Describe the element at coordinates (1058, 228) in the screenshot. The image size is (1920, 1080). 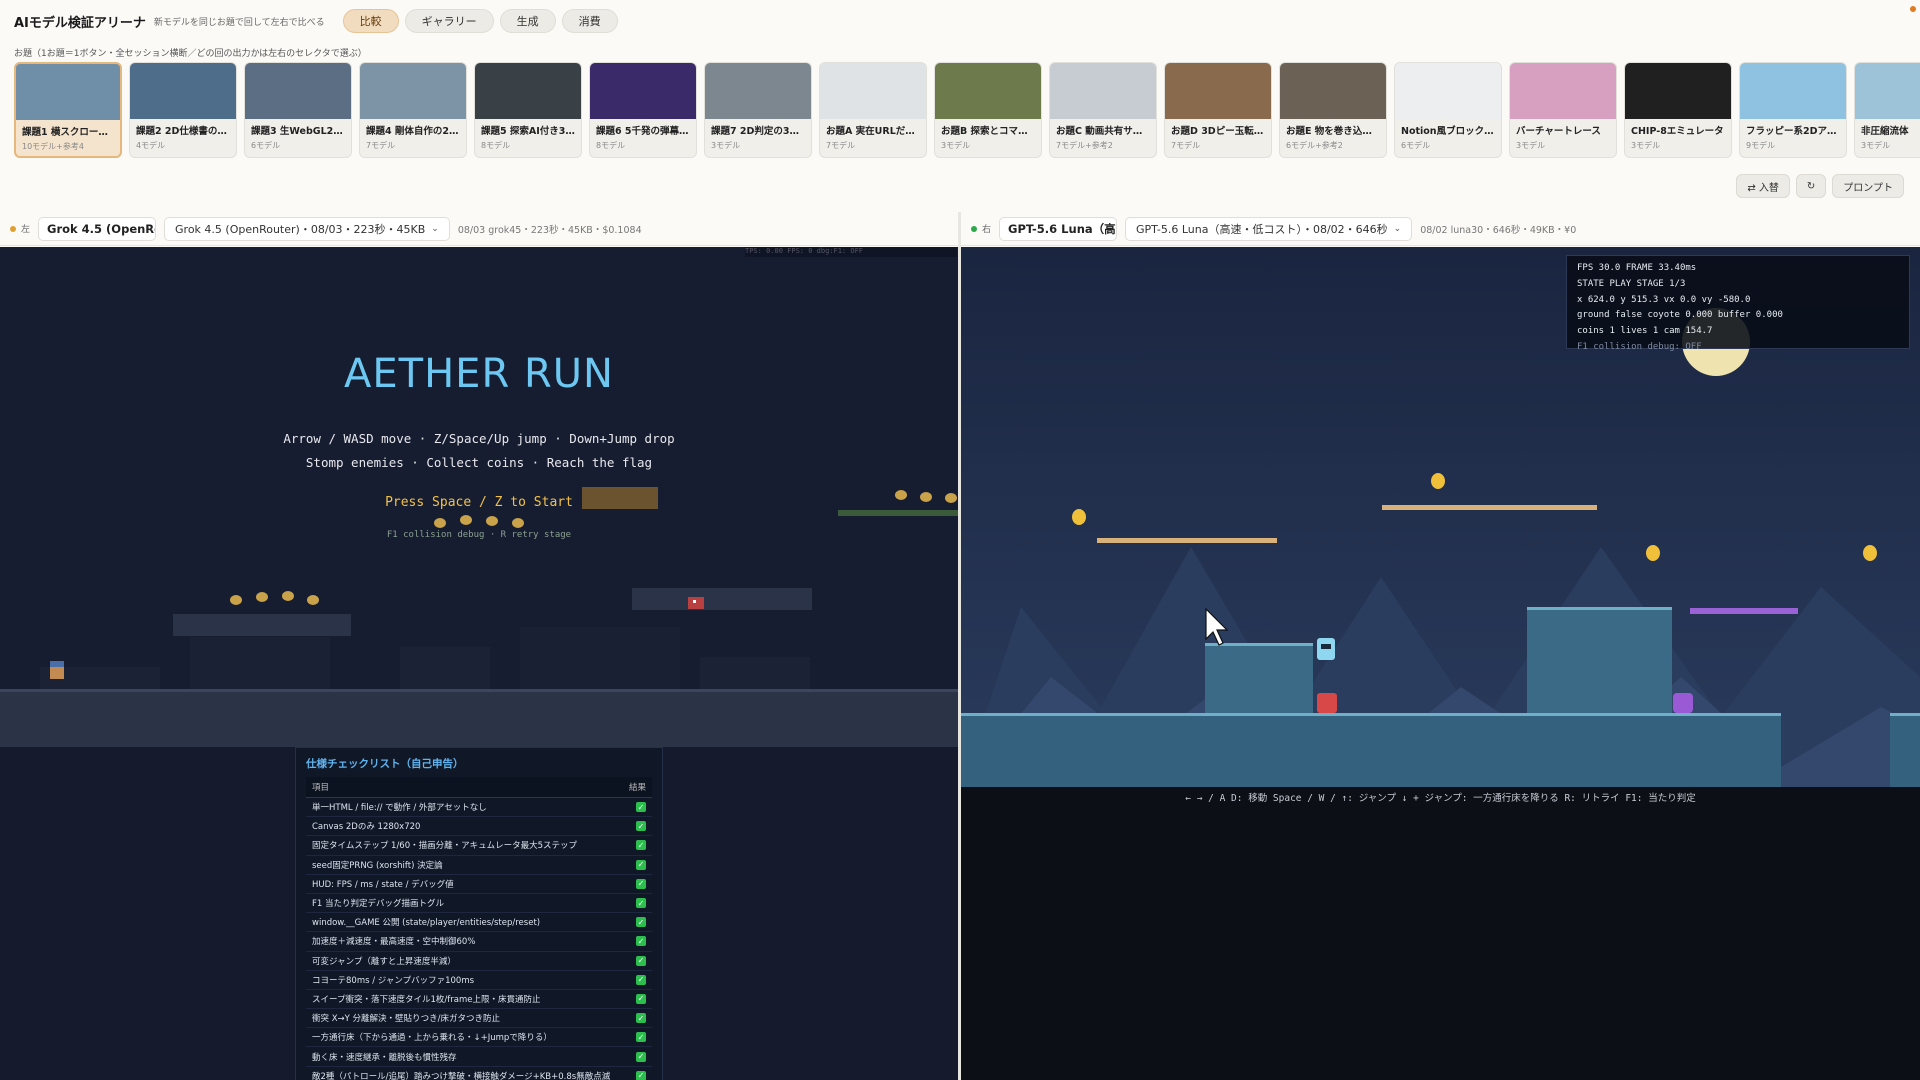
I see `right-model-name: GPT-5.6 Luna（高速` at that location.